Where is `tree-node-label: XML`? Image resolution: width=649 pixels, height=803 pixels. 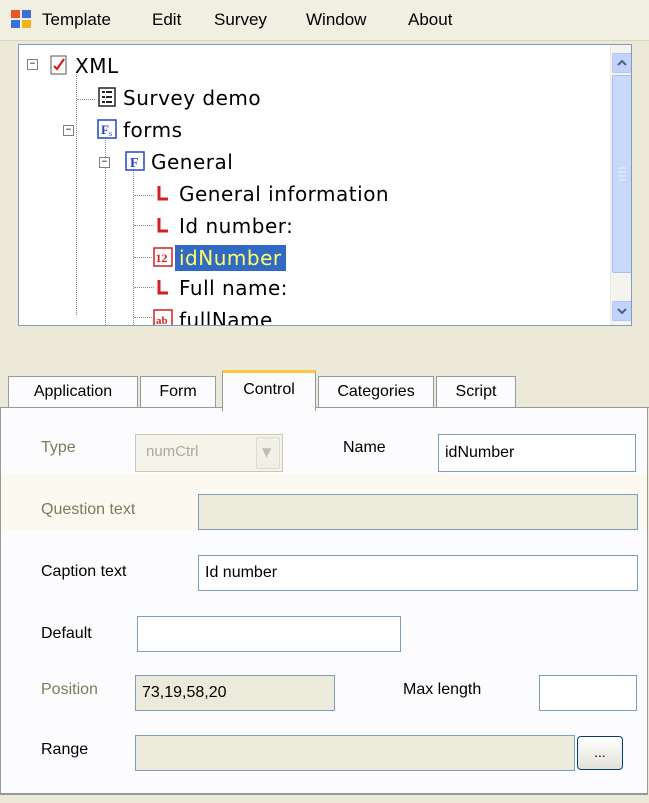 tree-node-label: XML is located at coordinates (97, 66).